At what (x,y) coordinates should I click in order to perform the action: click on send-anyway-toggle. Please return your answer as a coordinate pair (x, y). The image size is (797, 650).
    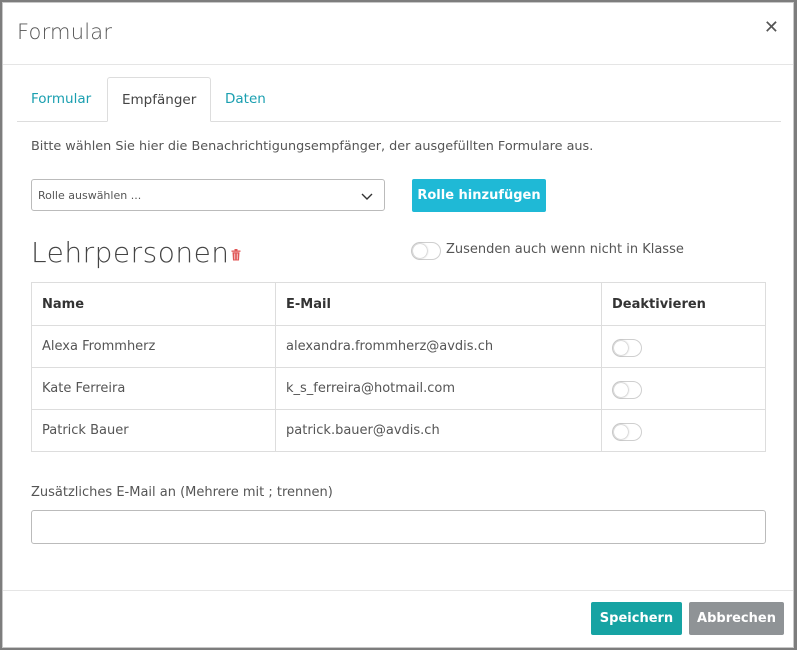
    Looking at the image, I should click on (426, 251).